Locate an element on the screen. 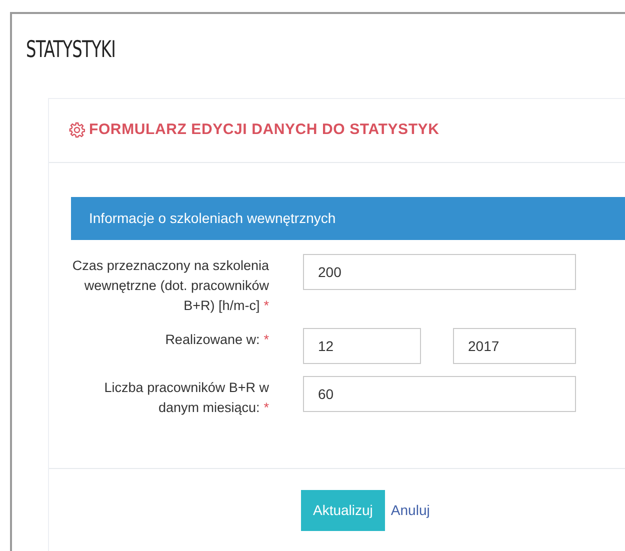 The width and height of the screenshot is (625, 551). field-label: Czas przeznaczony na szkolenia wewnętrzne (dot. pracowników B+R) [h/m-c] * is located at coordinates (170, 285).